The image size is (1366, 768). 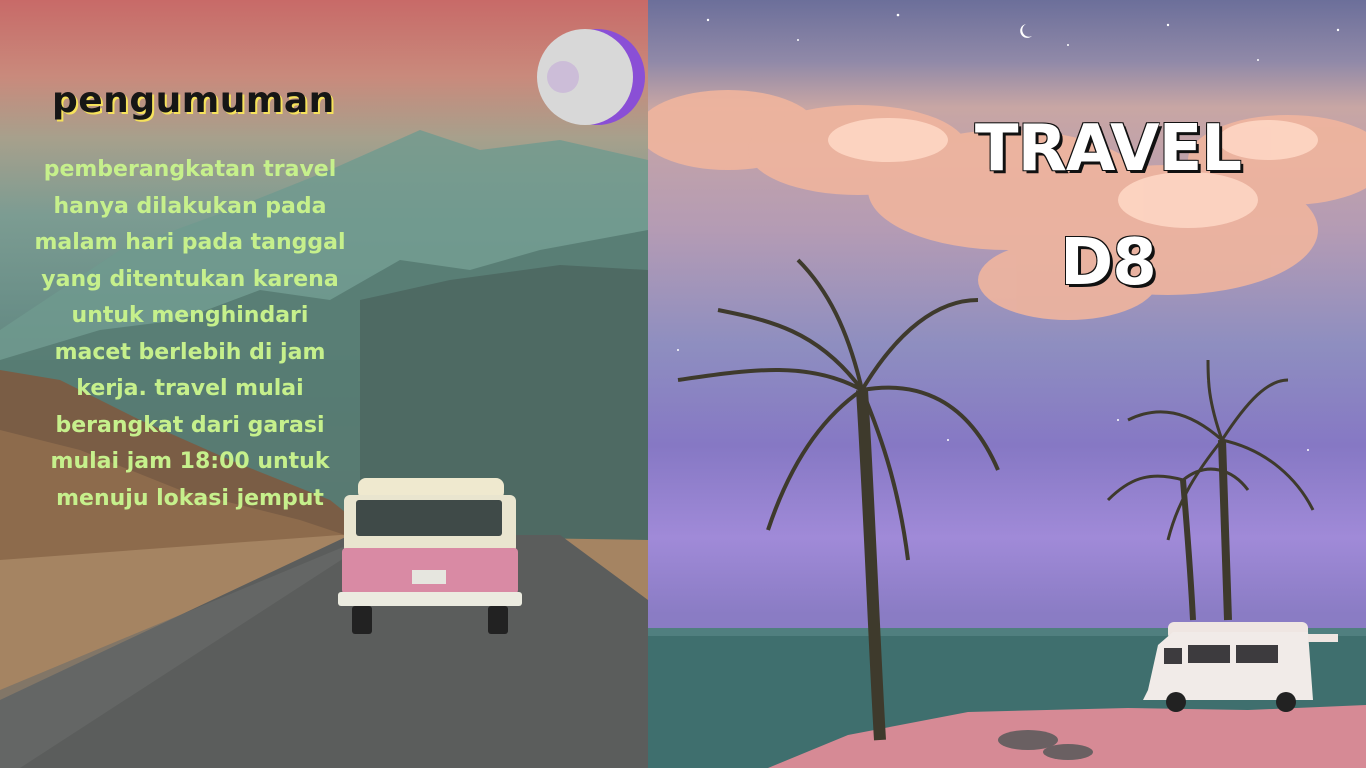 What do you see at coordinates (1108, 149) in the screenshot?
I see `brand-line-1: TRAVEL` at bounding box center [1108, 149].